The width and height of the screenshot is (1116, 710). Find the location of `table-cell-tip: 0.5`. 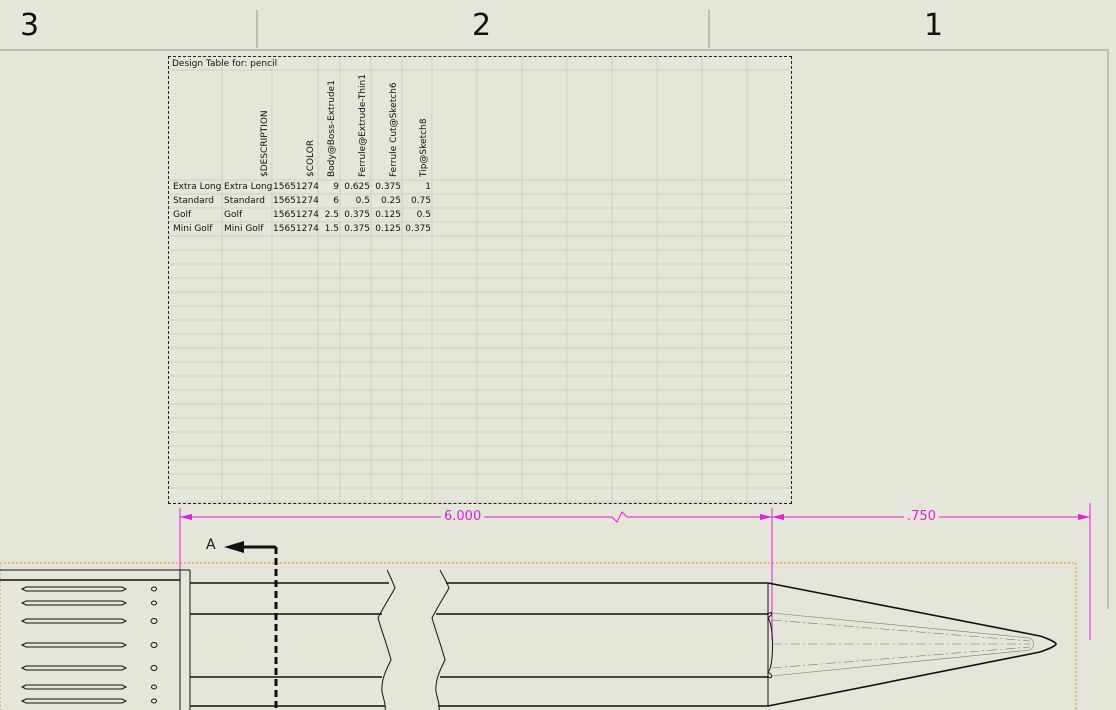

table-cell-tip: 0.5 is located at coordinates (417, 215).